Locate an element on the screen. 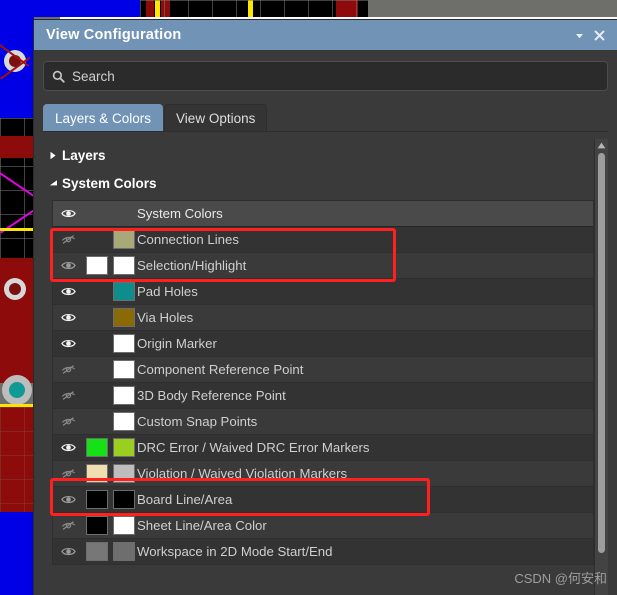 This screenshot has width=617, height=595. close-icon is located at coordinates (599, 35).